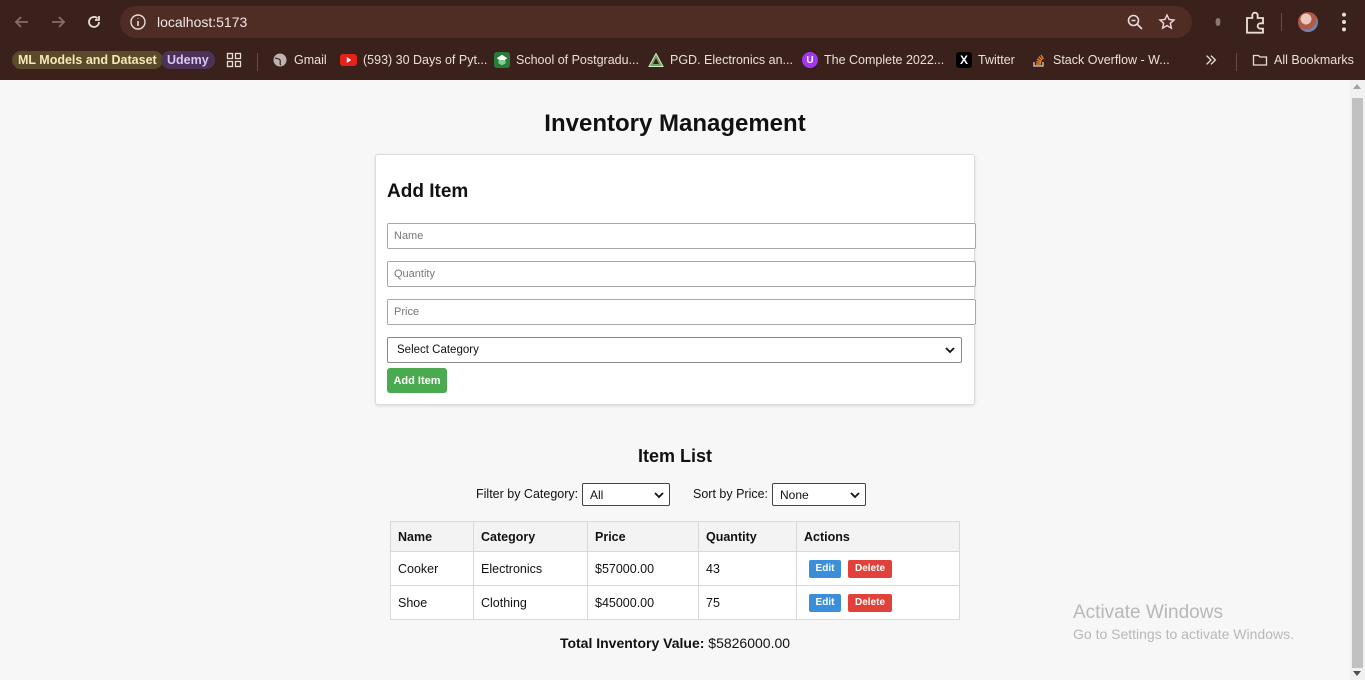 The width and height of the screenshot is (1365, 680). What do you see at coordinates (597, 494) in the screenshot?
I see `filter-category-value: All` at bounding box center [597, 494].